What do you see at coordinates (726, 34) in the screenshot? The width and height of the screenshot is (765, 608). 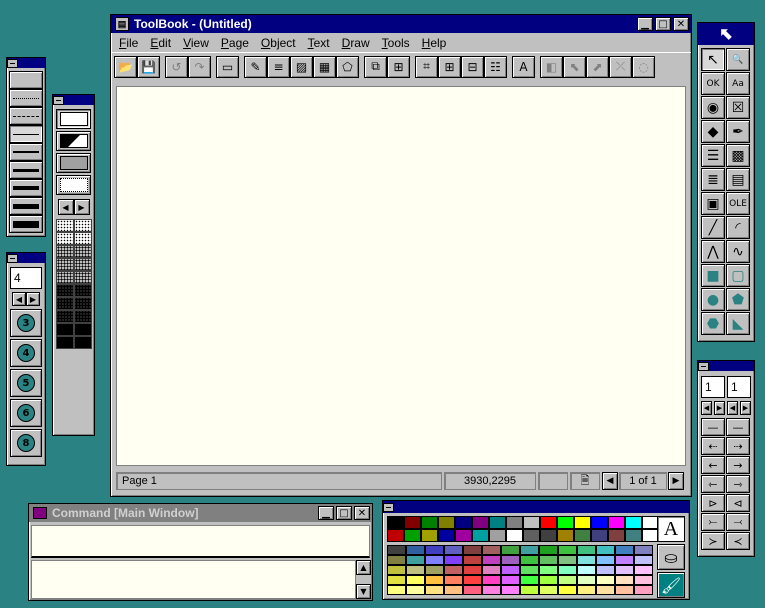 I see `tool-palette-titlebar: ⬉` at bounding box center [726, 34].